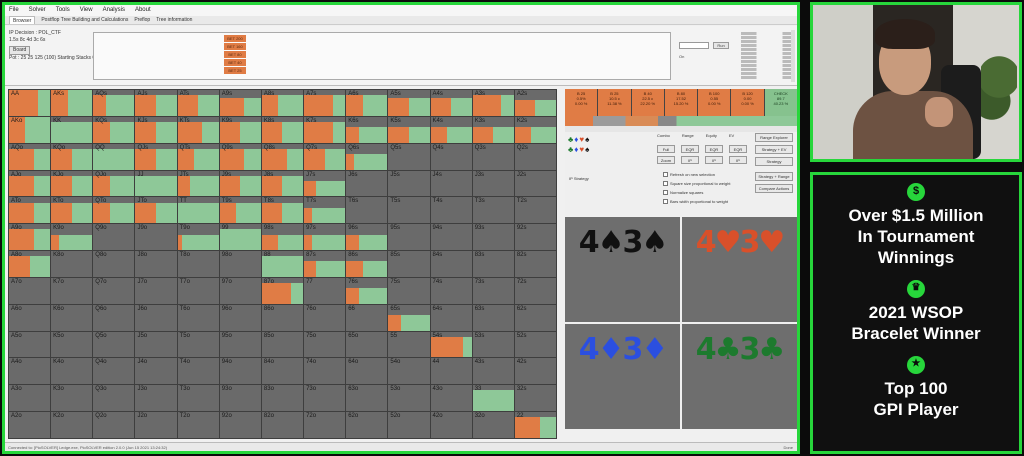 Image resolution: width=1024 pixels, height=456 pixels. Describe the element at coordinates (451, 129) in the screenshot. I see `hand-cell: K4s` at that location.